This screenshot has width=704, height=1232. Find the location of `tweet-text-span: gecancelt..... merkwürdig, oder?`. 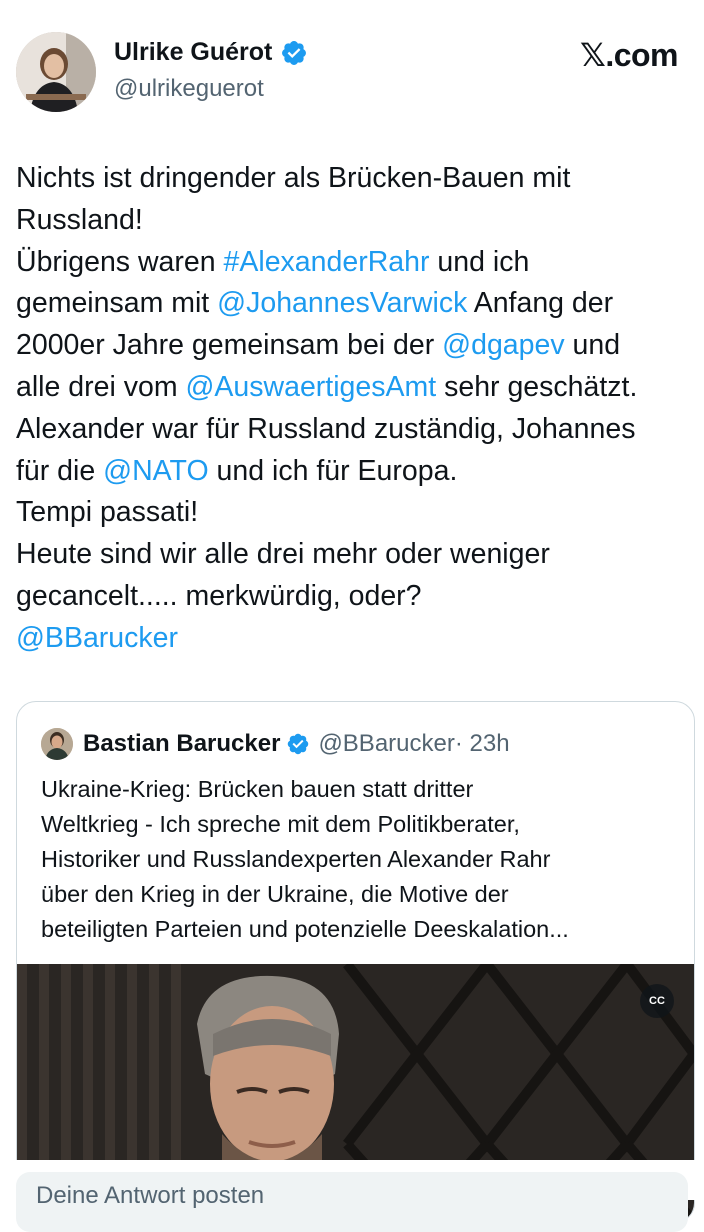

tweet-text-span: gecancelt..... merkwürdig, oder? is located at coordinates (219, 595).